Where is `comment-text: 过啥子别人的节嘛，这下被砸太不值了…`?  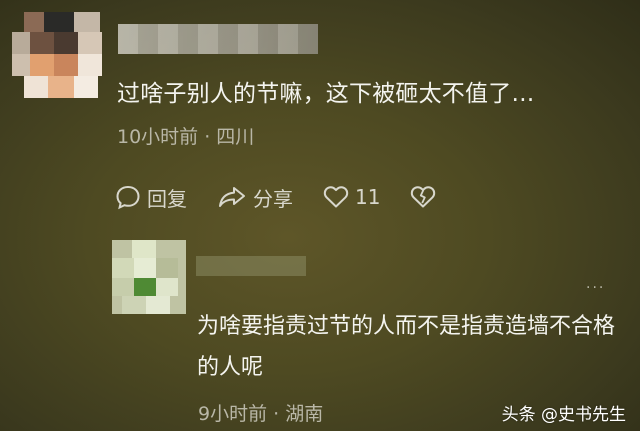 comment-text: 过啥子别人的节嘛，这下被砸太不值了… is located at coordinates (326, 94).